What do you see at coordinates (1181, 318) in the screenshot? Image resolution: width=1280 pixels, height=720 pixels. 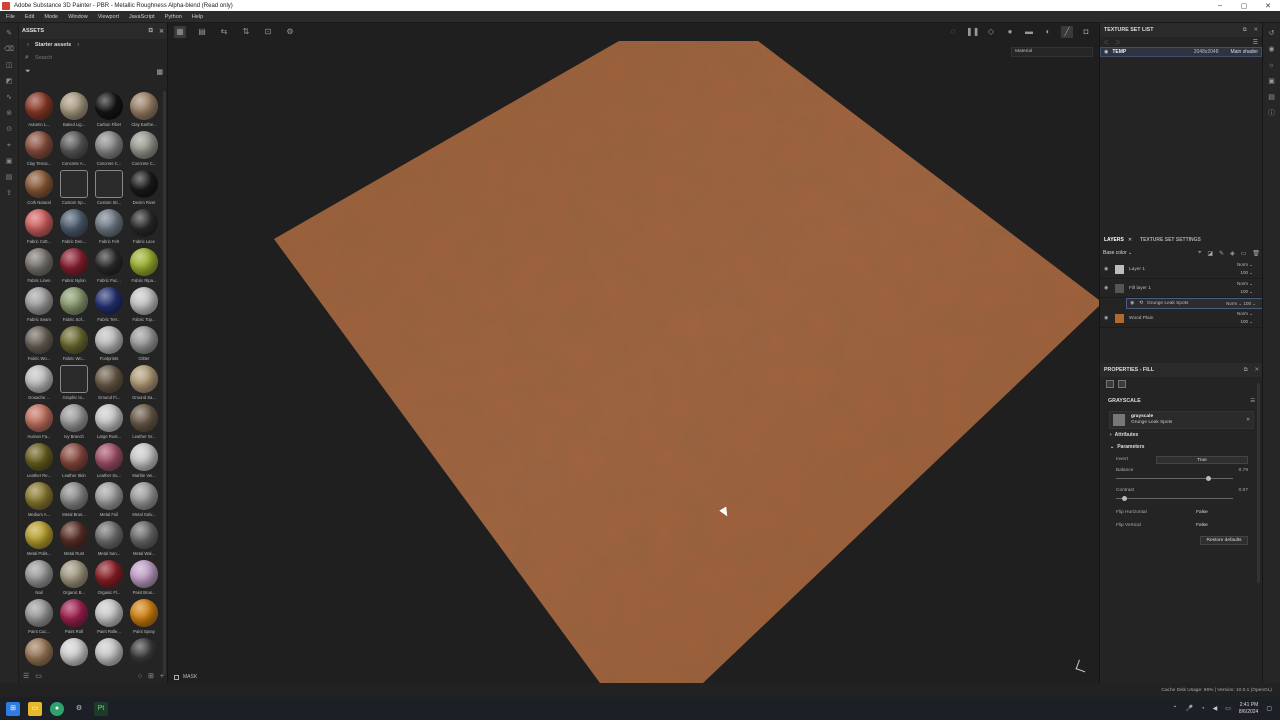 I see `layer-row: ◉ Wood Plain Norm ⌄ 100 ⌄` at bounding box center [1181, 318].